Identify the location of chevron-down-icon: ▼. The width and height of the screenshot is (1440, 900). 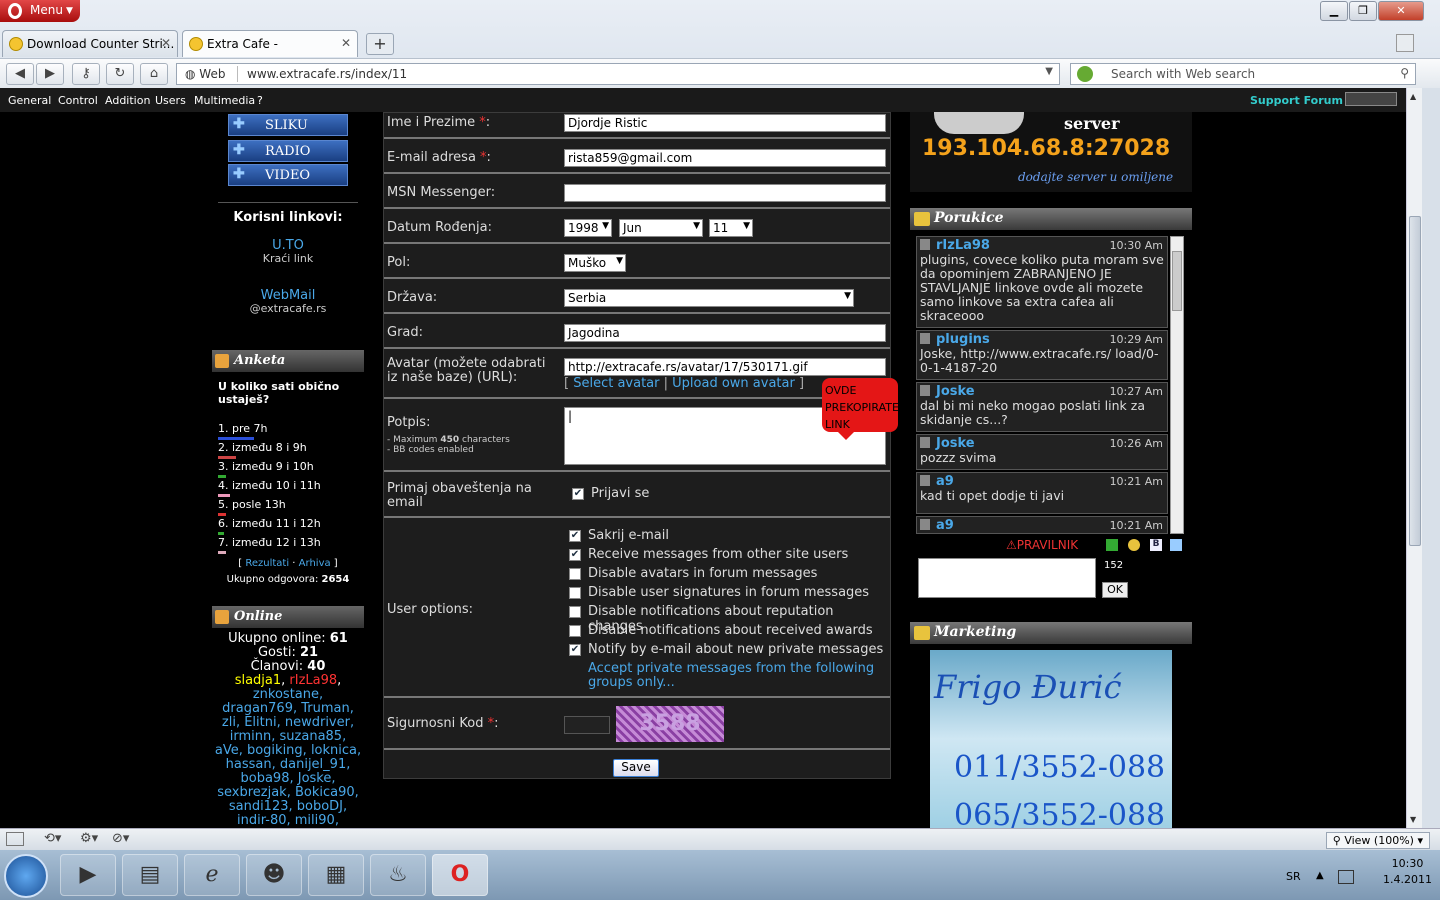
(1049, 71).